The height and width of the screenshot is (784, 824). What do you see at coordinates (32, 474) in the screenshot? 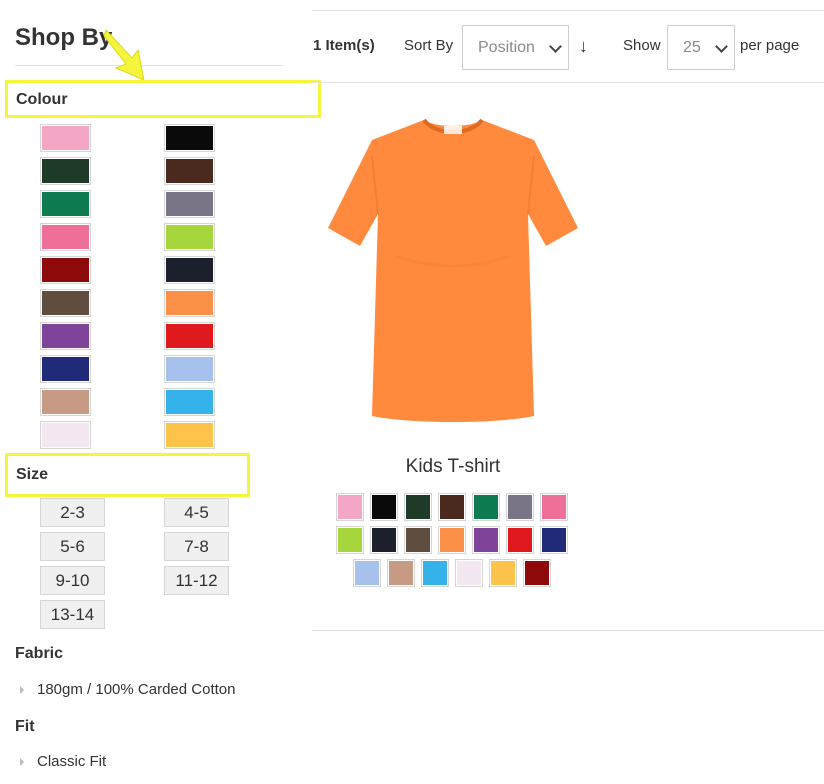
I see `size-filter-title: Size` at bounding box center [32, 474].